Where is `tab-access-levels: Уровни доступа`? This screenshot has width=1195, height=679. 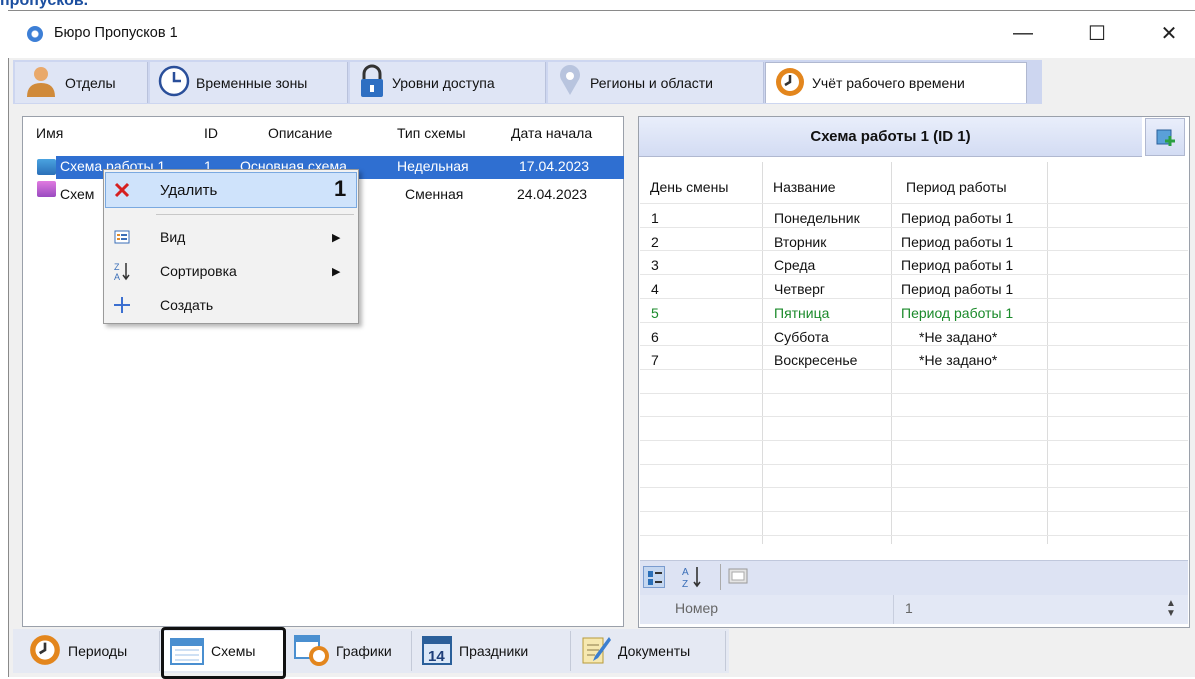
tab-access-levels: Уровни доступа is located at coordinates (448, 82).